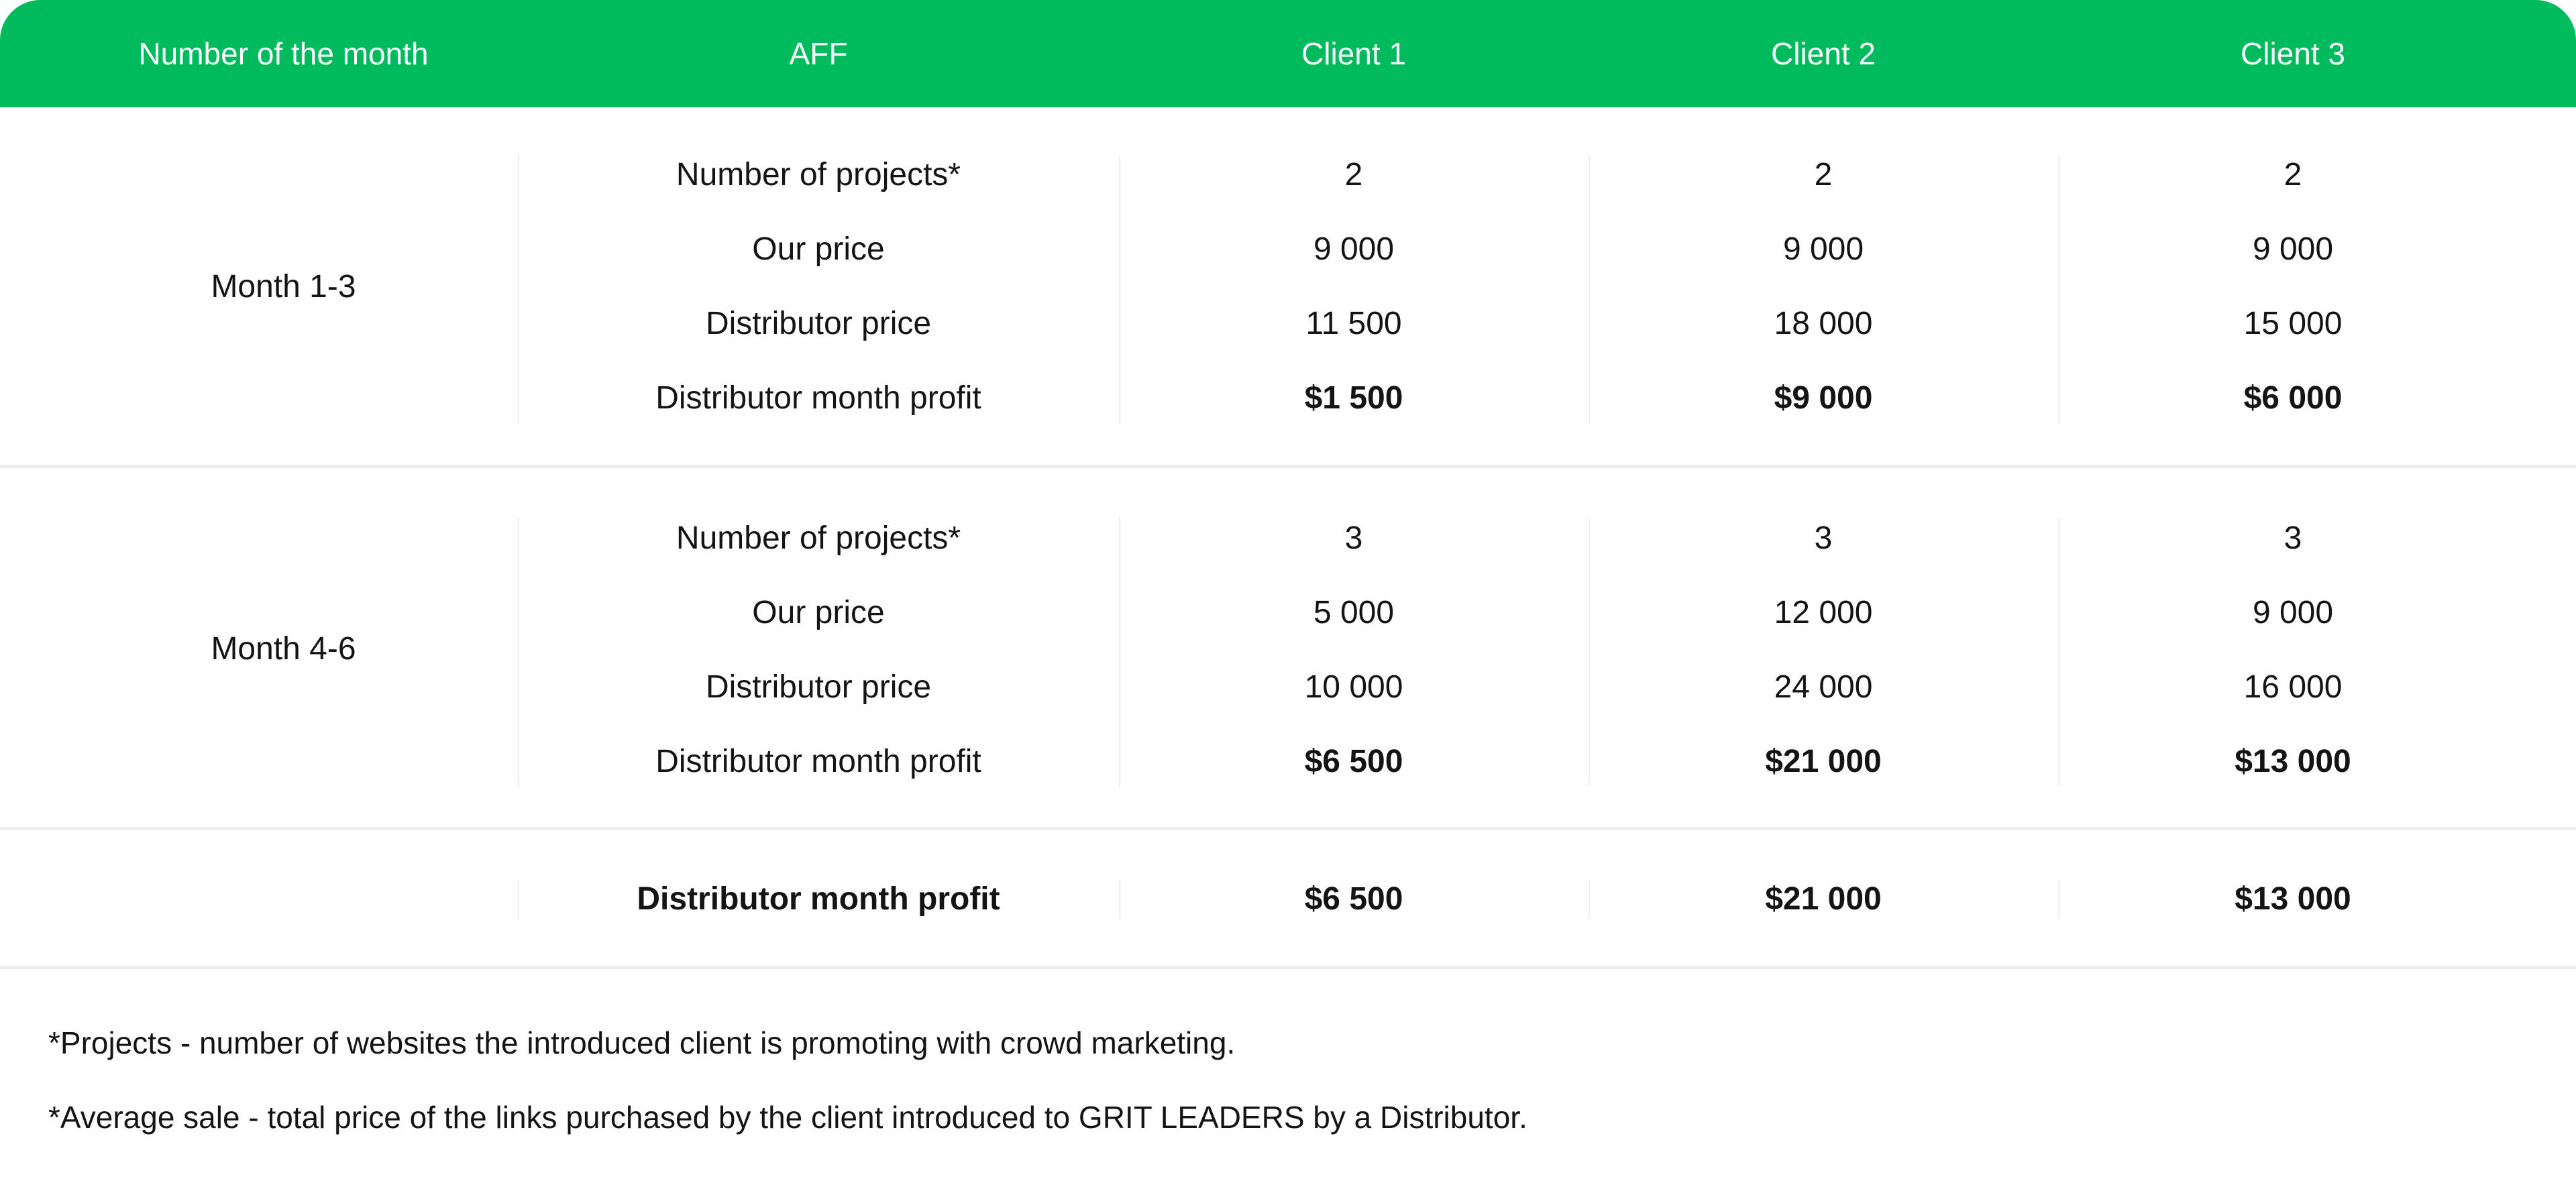 The image size is (2576, 1183). Describe the element at coordinates (1823, 612) in the screenshot. I see `client-2-value: 12 000` at that location.